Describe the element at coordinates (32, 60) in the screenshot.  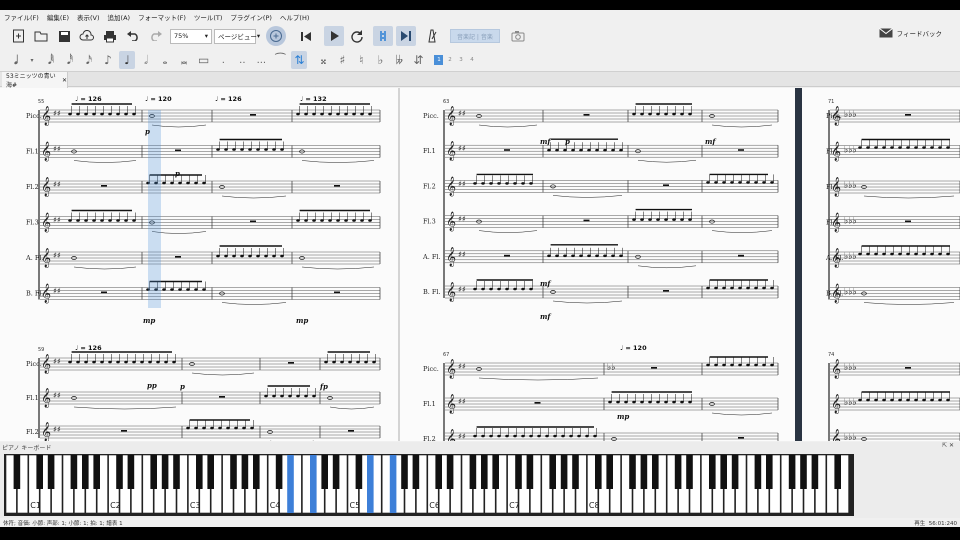
I see `chevron-down-icon: ▾` at that location.